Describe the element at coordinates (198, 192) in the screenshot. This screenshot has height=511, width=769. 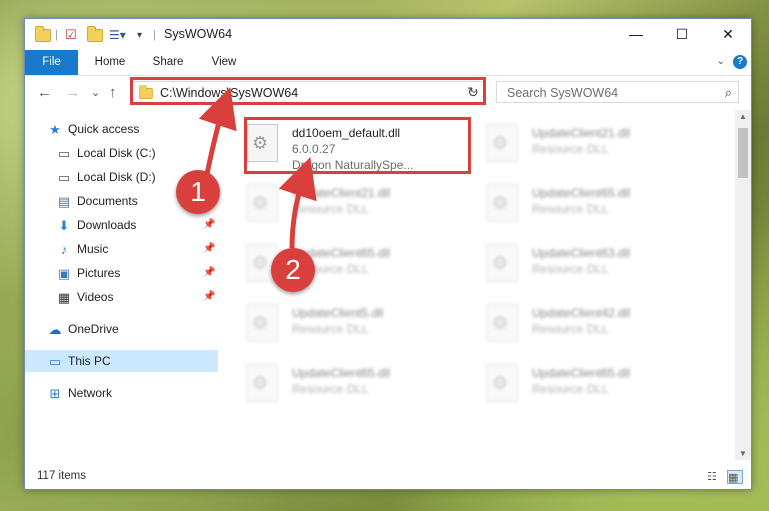
I see `step-badge-1: 1` at that location.